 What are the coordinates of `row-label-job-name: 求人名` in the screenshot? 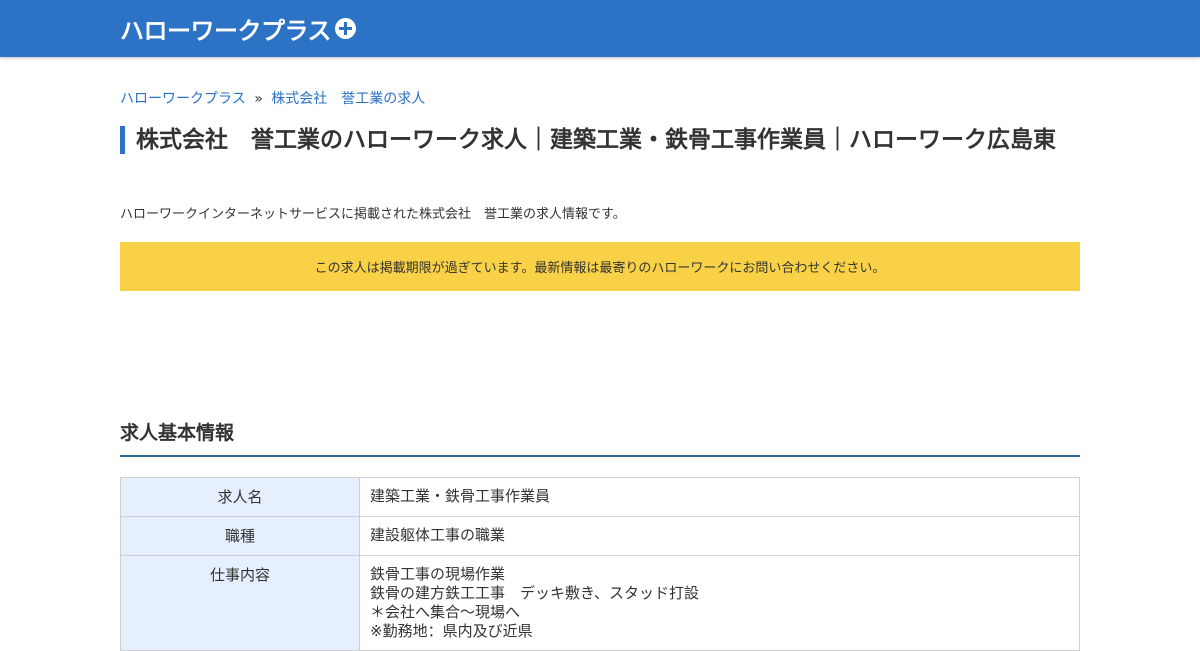 It's located at (240, 497).